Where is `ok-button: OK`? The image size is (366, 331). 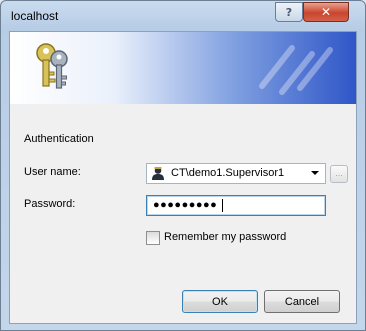
ok-button: OK is located at coordinates (220, 301).